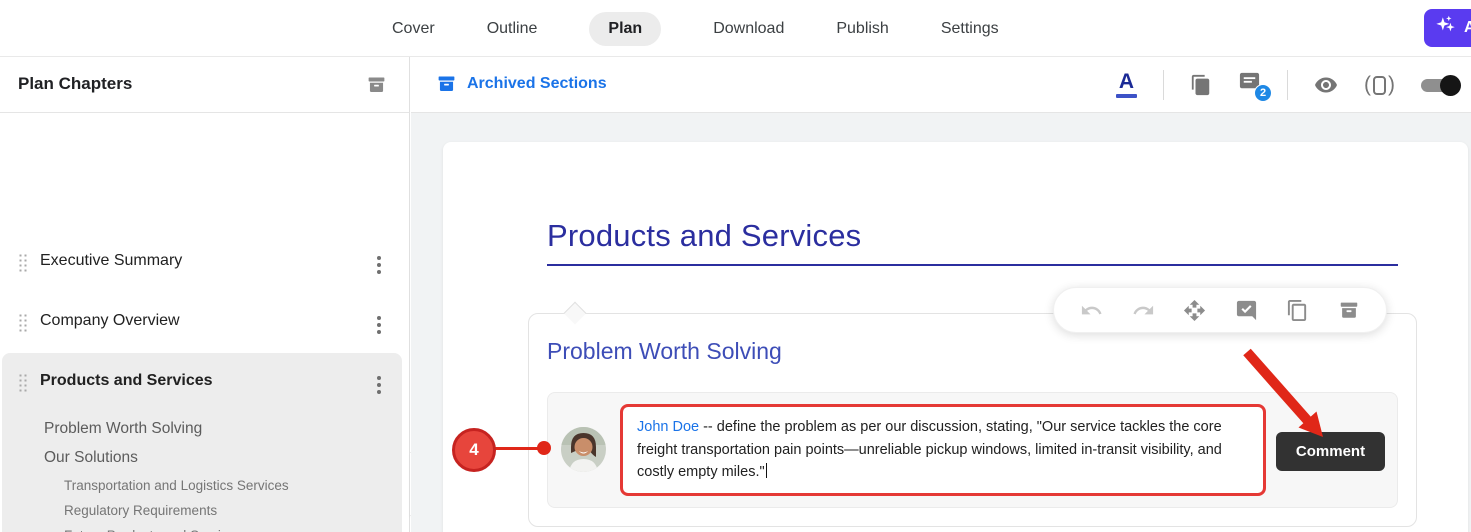  What do you see at coordinates (1201, 85) in the screenshot?
I see `copy-pages-icon` at bounding box center [1201, 85].